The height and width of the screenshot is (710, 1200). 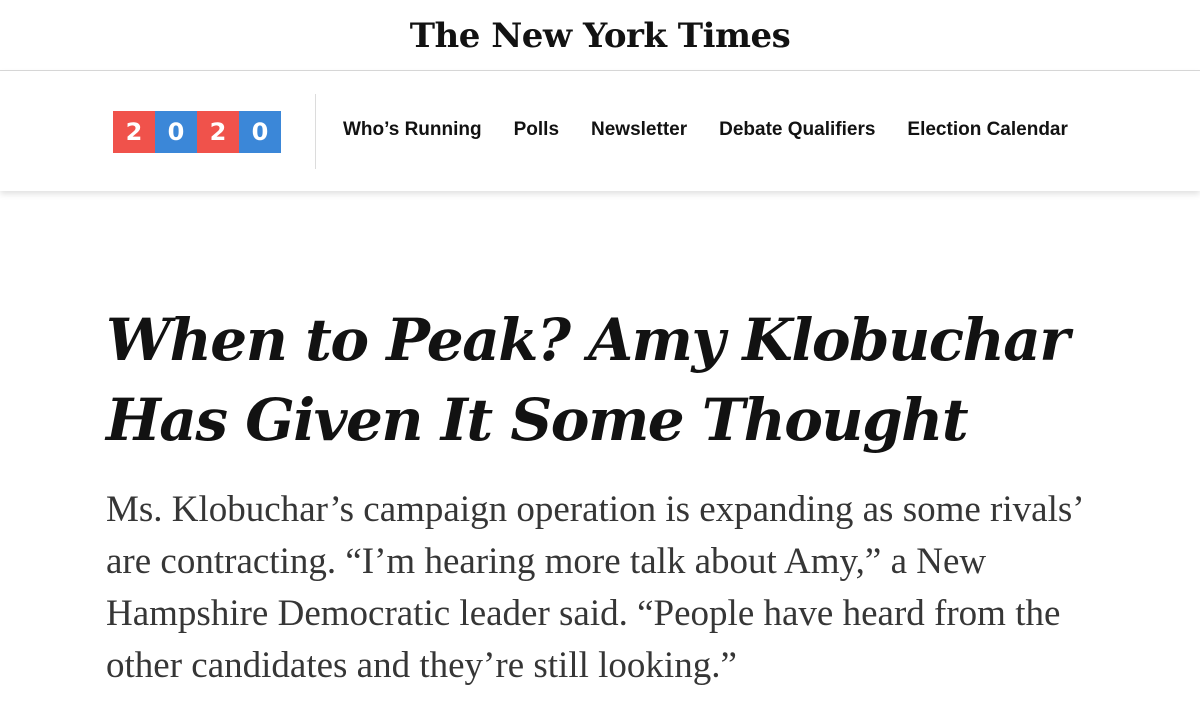 I want to click on nav-divider, so click(x=315, y=131).